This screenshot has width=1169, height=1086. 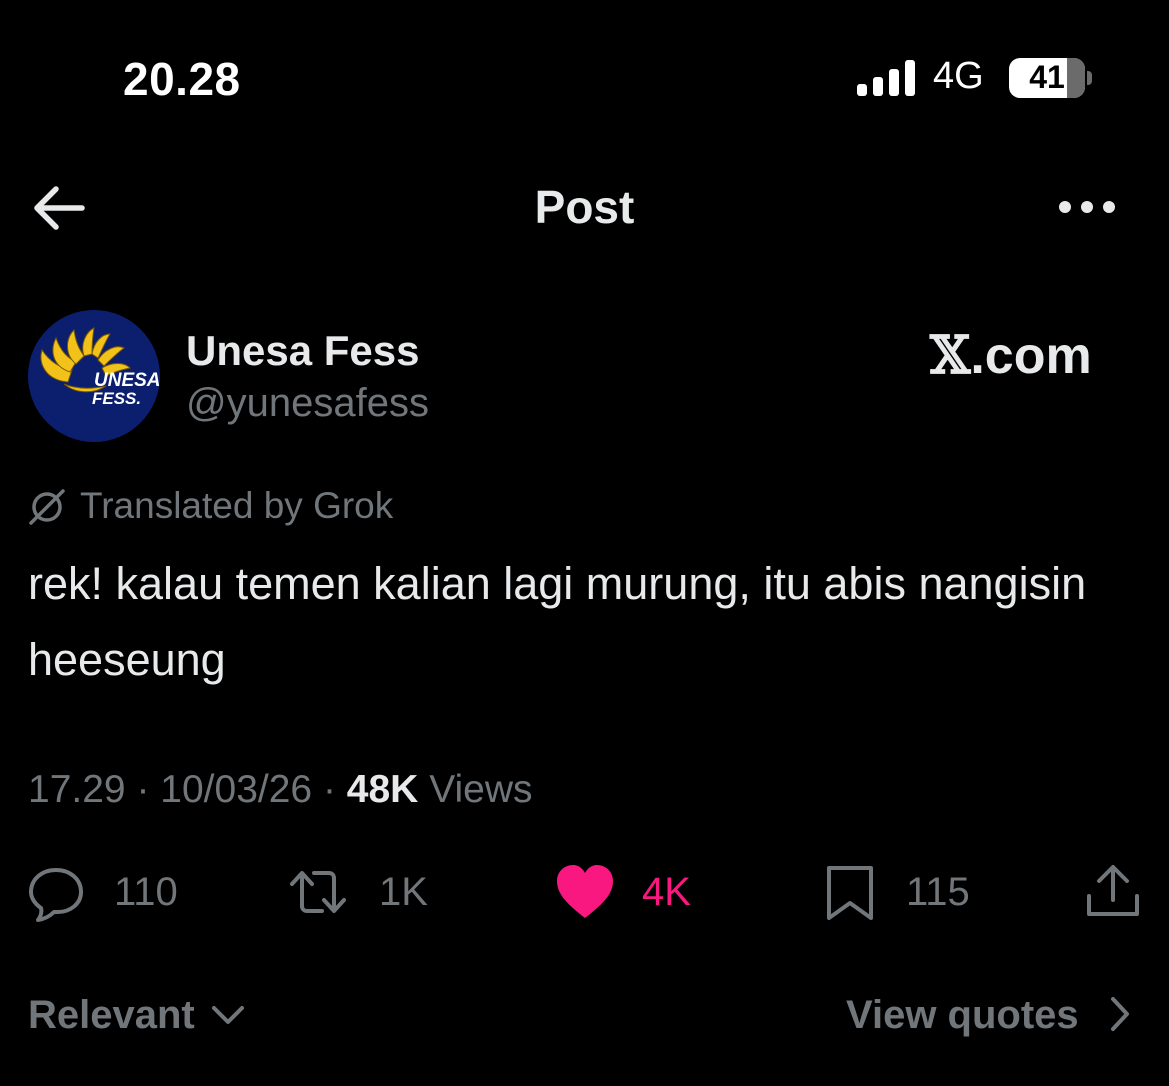 What do you see at coordinates (182, 79) in the screenshot?
I see `status-time: 20.28` at bounding box center [182, 79].